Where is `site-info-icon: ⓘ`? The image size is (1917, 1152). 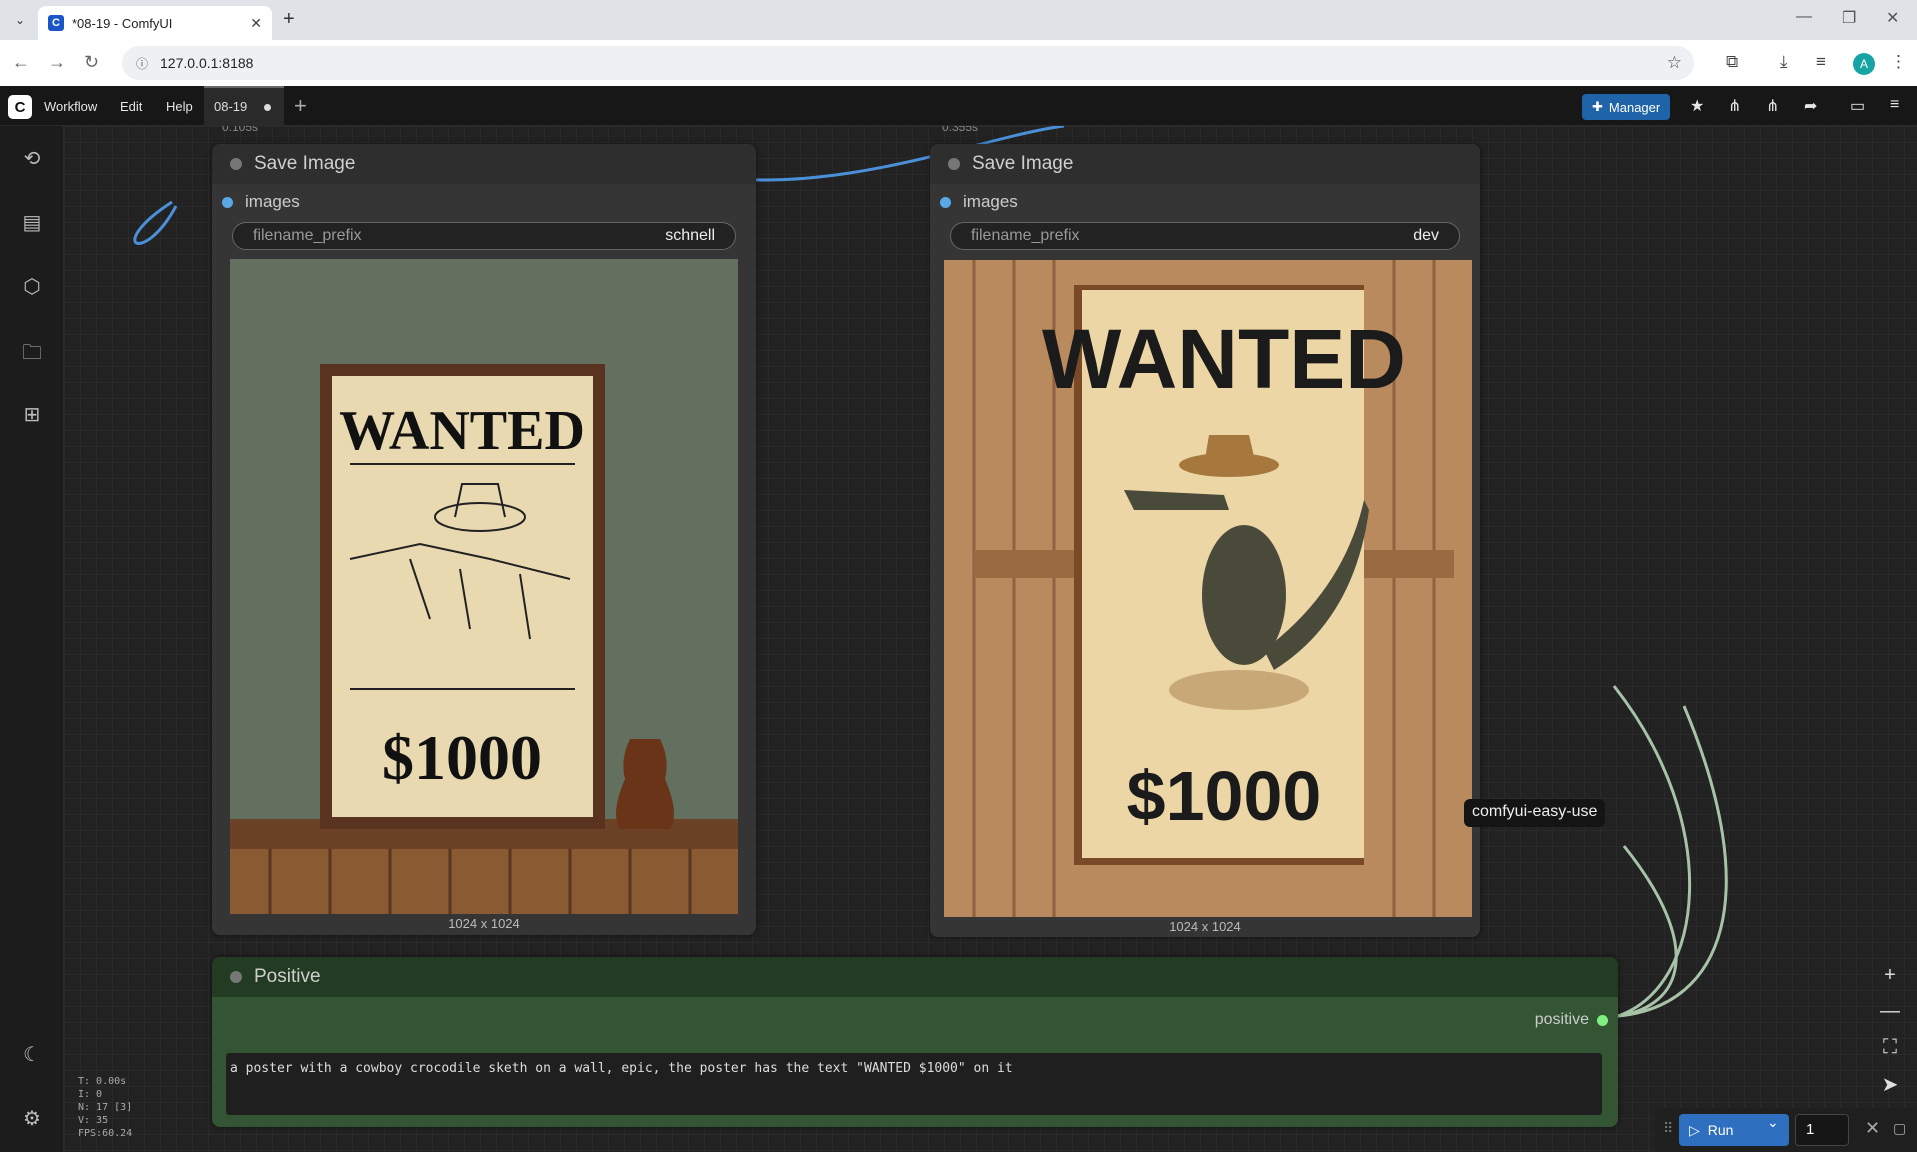
site-info-icon: ⓘ is located at coordinates (142, 63).